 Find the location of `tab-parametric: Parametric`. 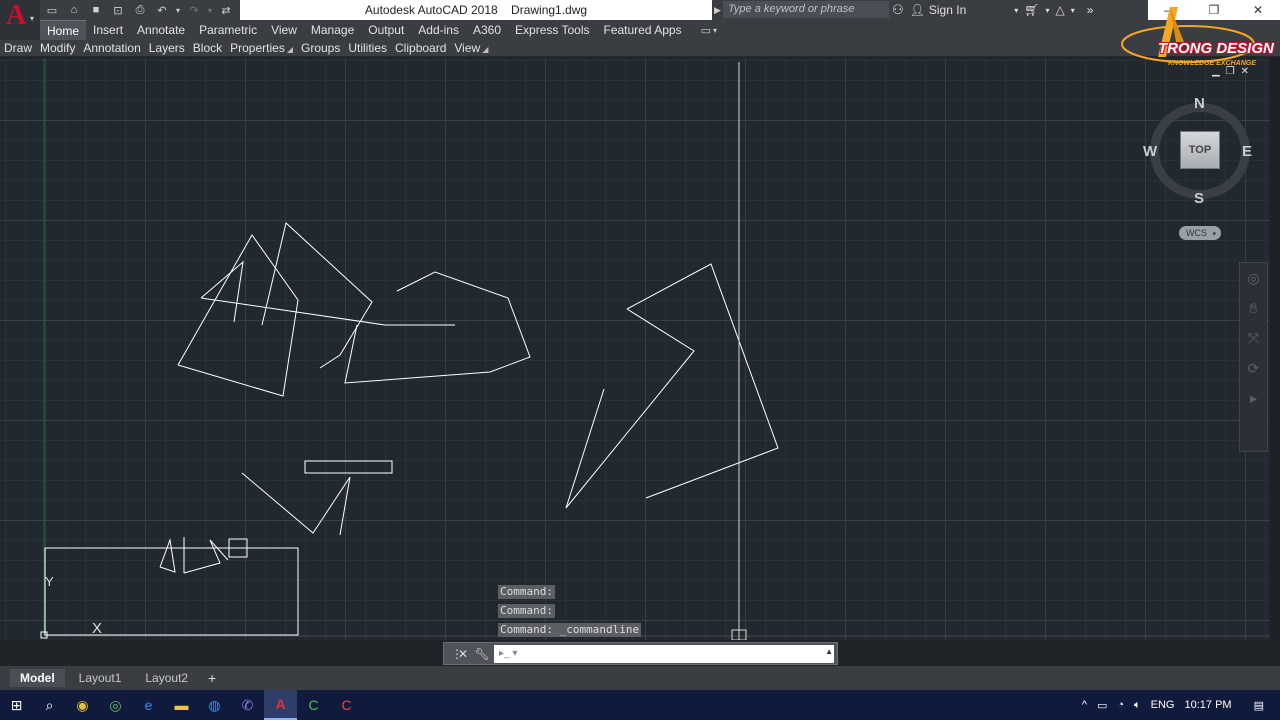

tab-parametric: Parametric is located at coordinates (228, 30).